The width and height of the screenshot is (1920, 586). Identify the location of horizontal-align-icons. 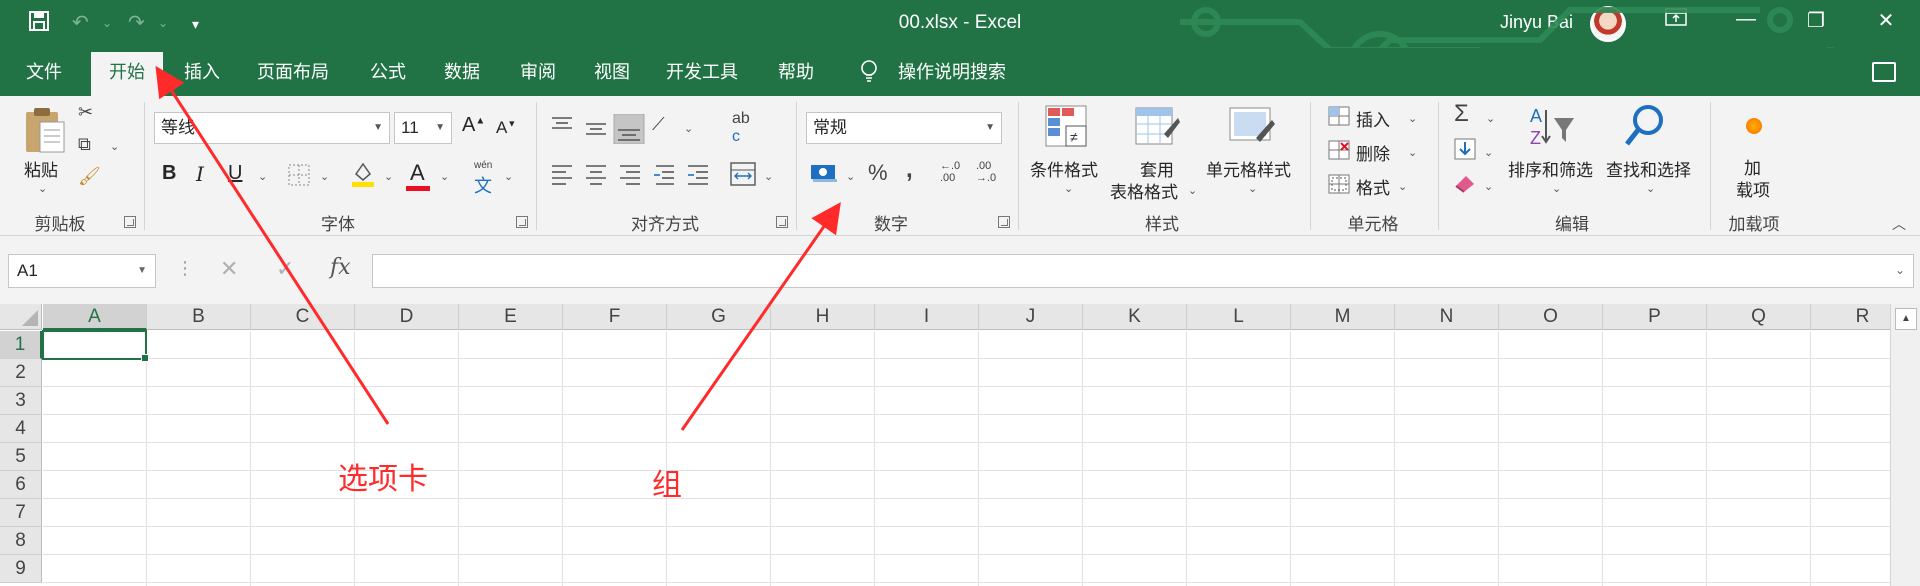
(620, 175).